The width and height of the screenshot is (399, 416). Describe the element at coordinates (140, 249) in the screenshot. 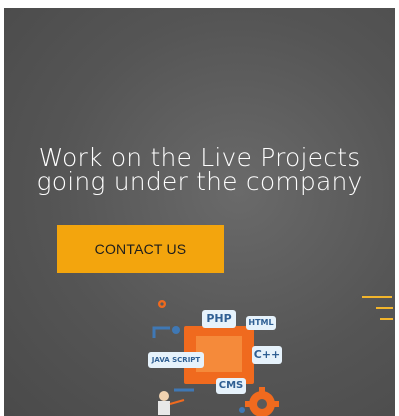

I see `contact-us-button: CONTACT US` at that location.